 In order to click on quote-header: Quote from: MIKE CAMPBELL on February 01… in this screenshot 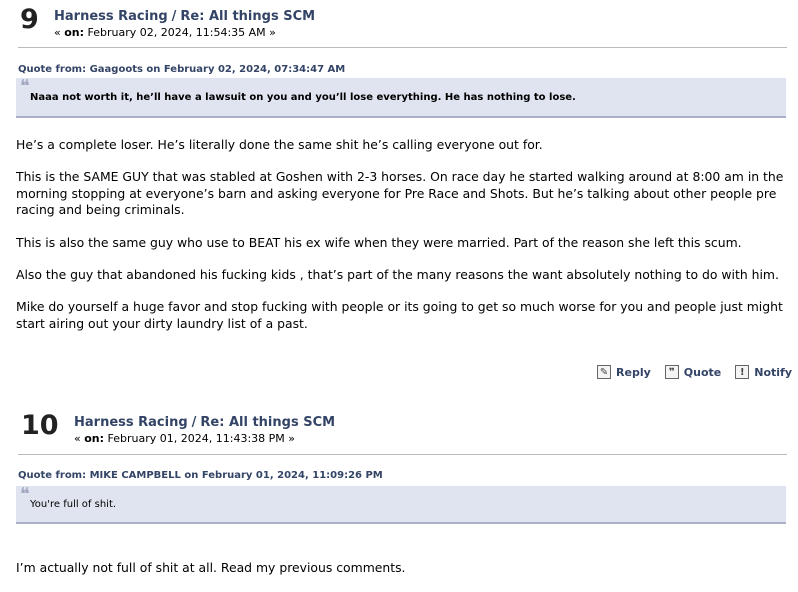, I will do `click(200, 475)`.